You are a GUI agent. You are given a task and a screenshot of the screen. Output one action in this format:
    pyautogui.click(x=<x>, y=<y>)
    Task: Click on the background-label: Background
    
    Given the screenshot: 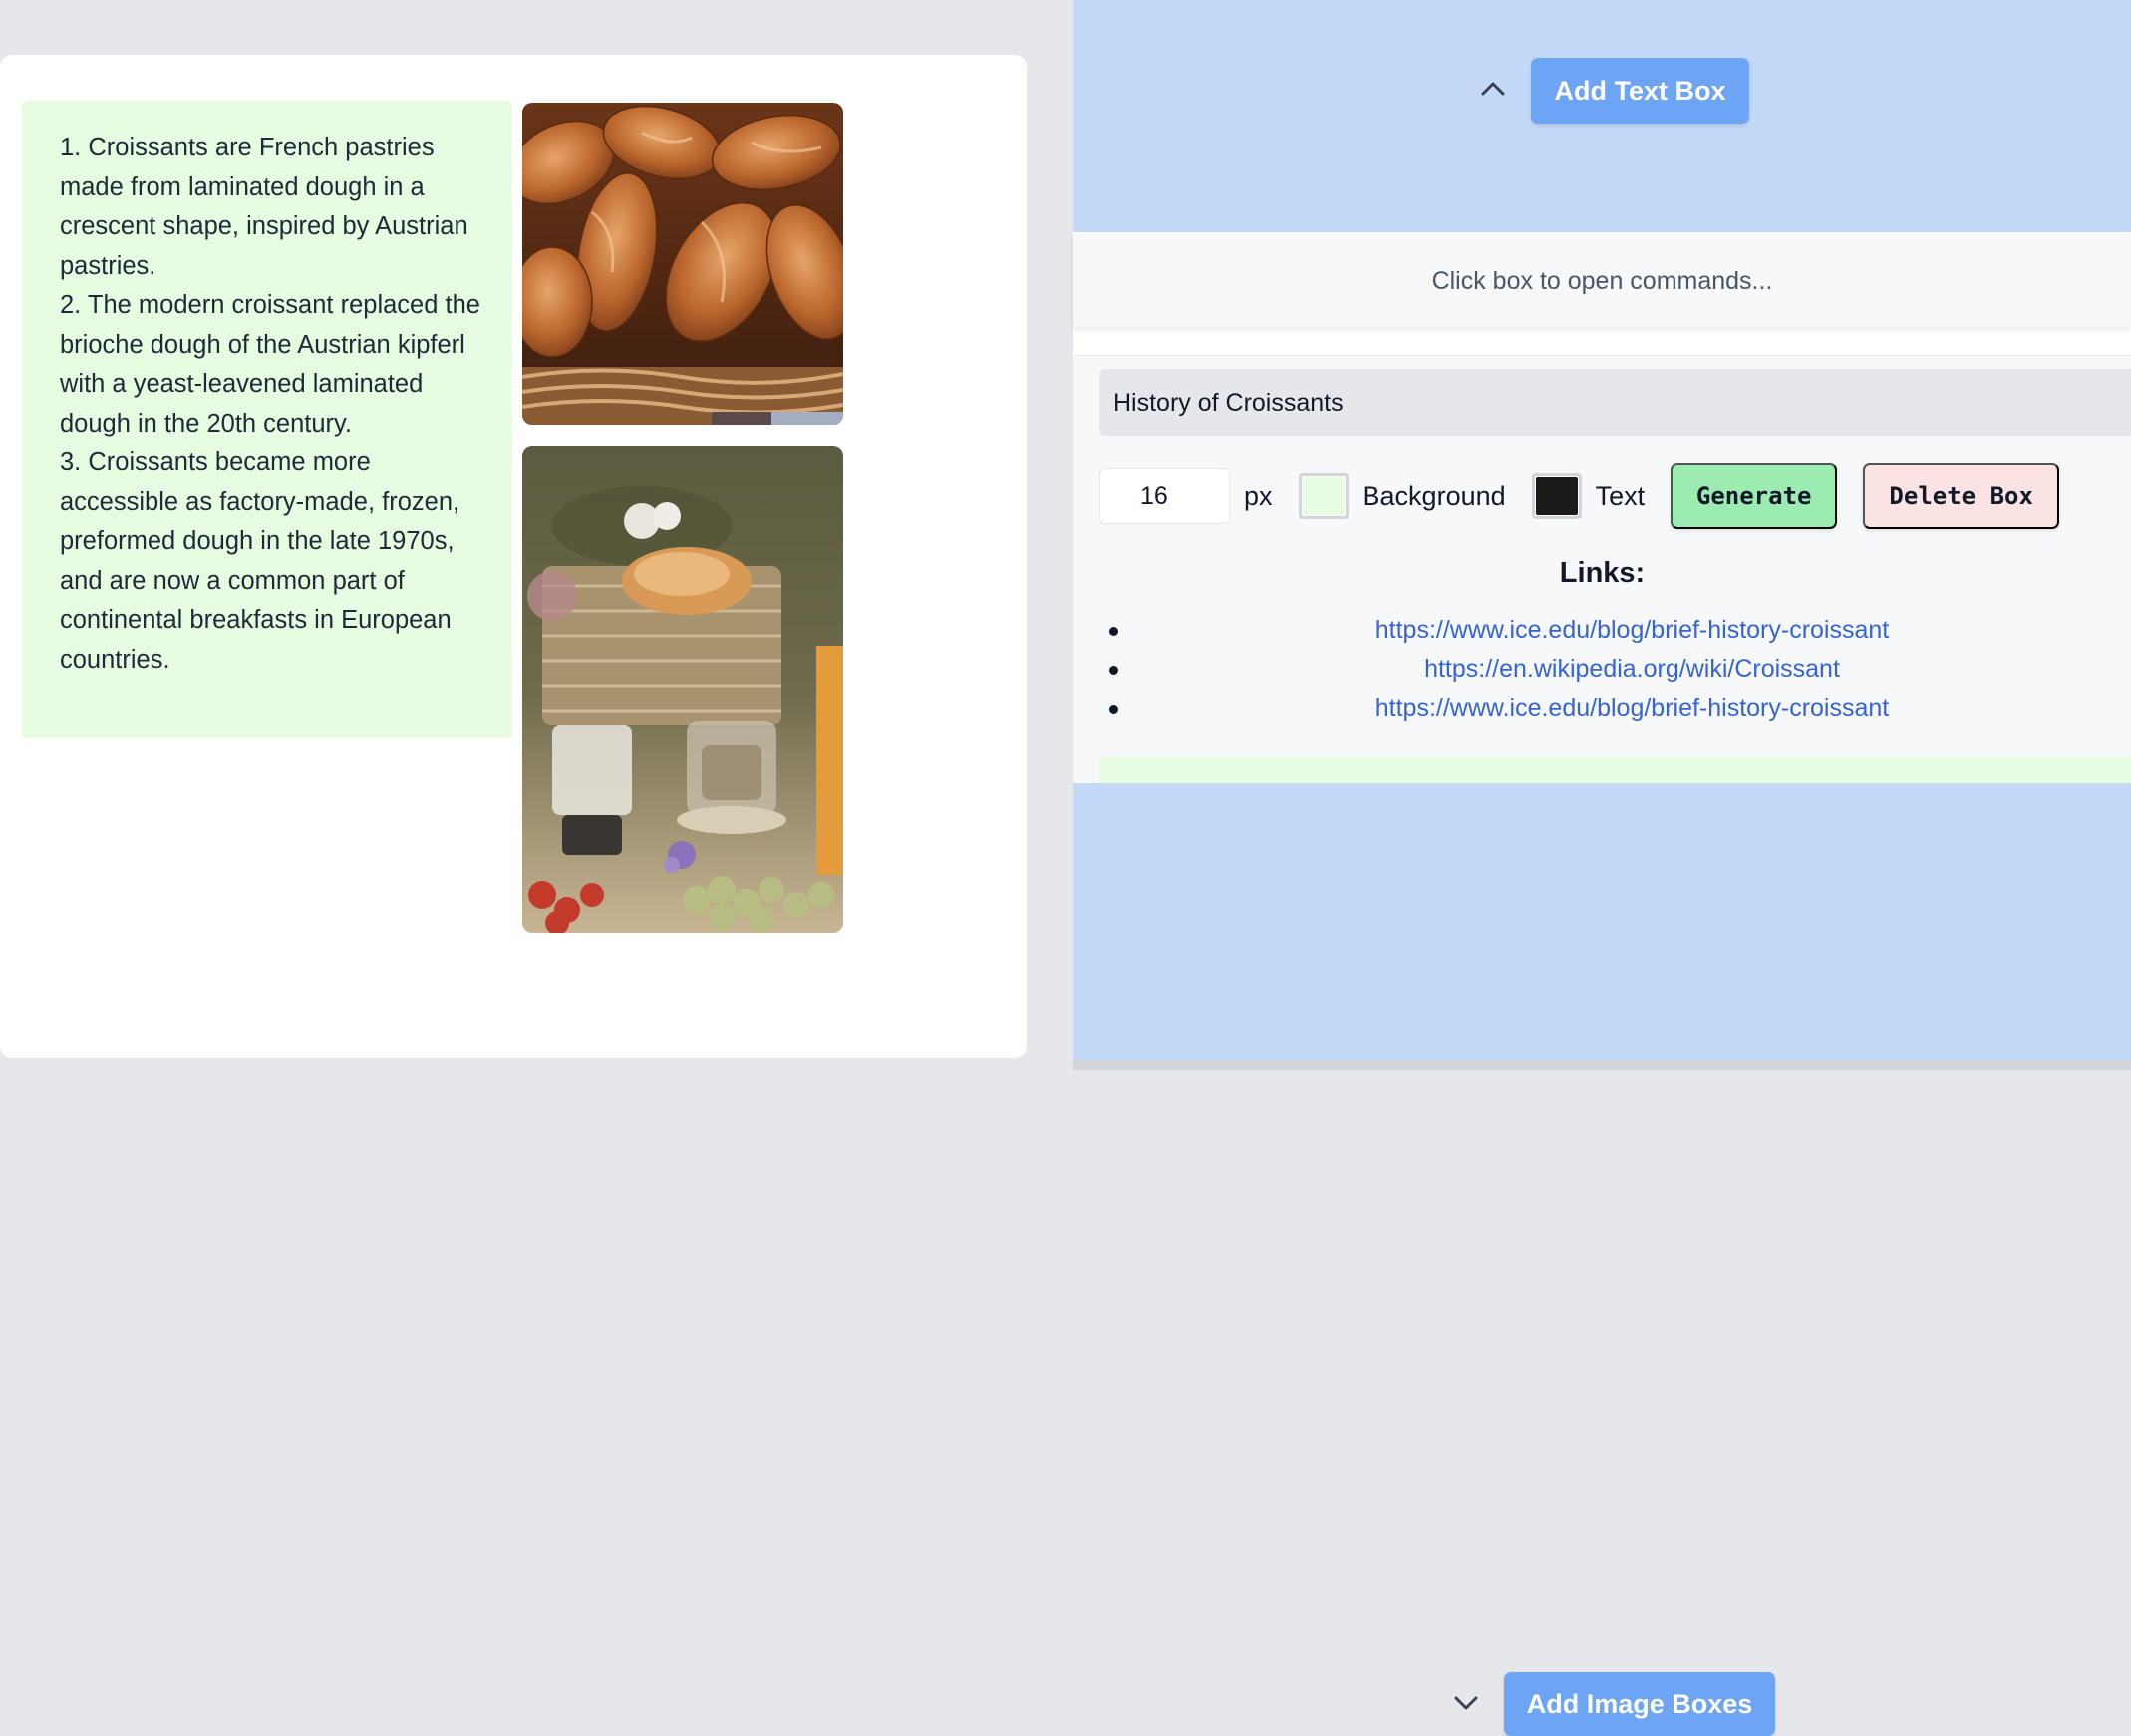 What is the action you would take?
    pyautogui.click(x=1434, y=495)
    